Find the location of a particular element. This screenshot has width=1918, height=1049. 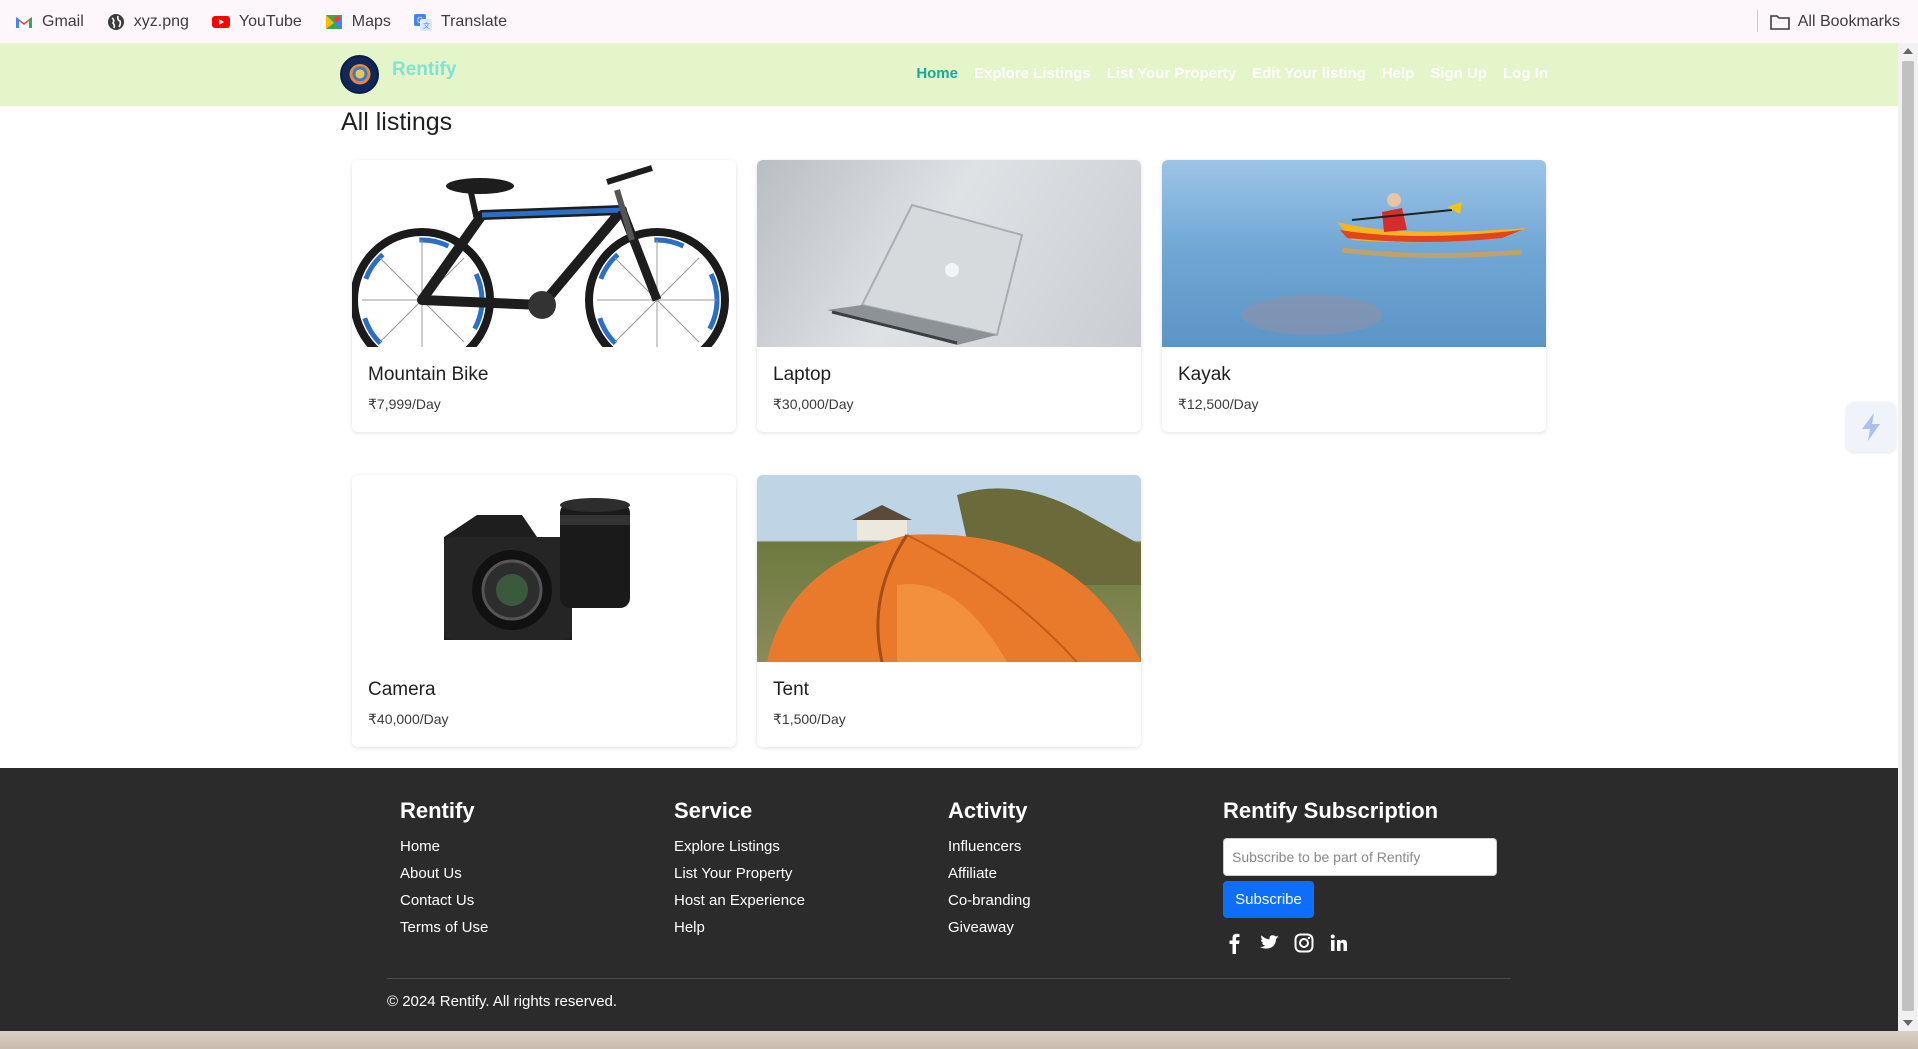

listing-card-tent: Tent ₹1,500/Day is located at coordinates (949, 611).